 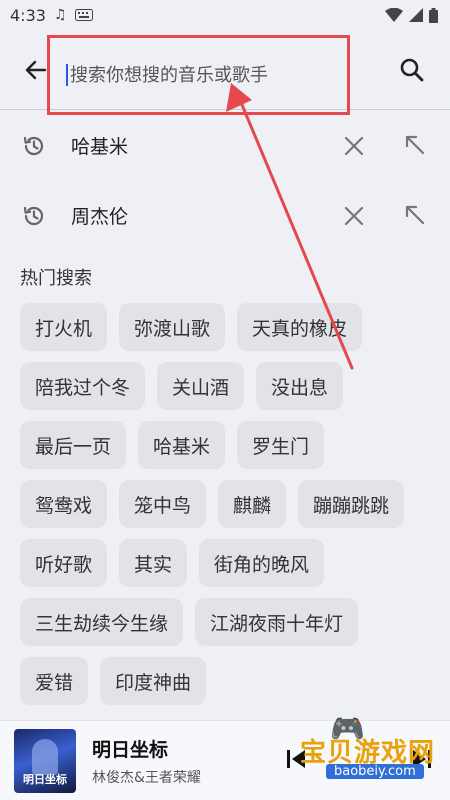 What do you see at coordinates (83, 15) in the screenshot?
I see `keyboard-icon` at bounding box center [83, 15].